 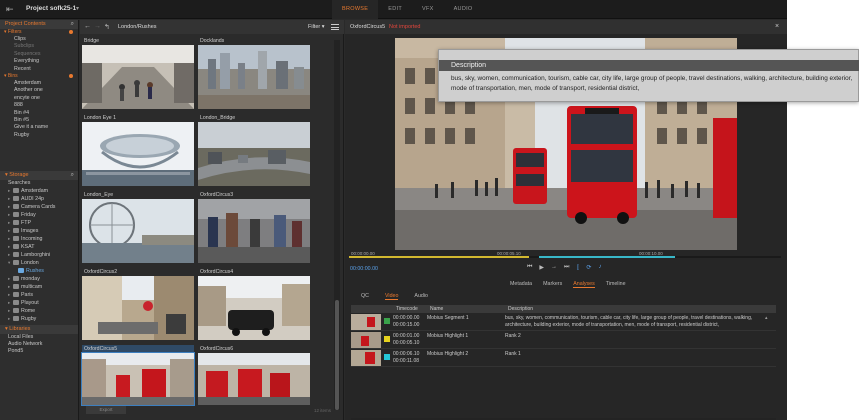 I want to click on storage-item: ▸ Paris, so click(x=39, y=295).